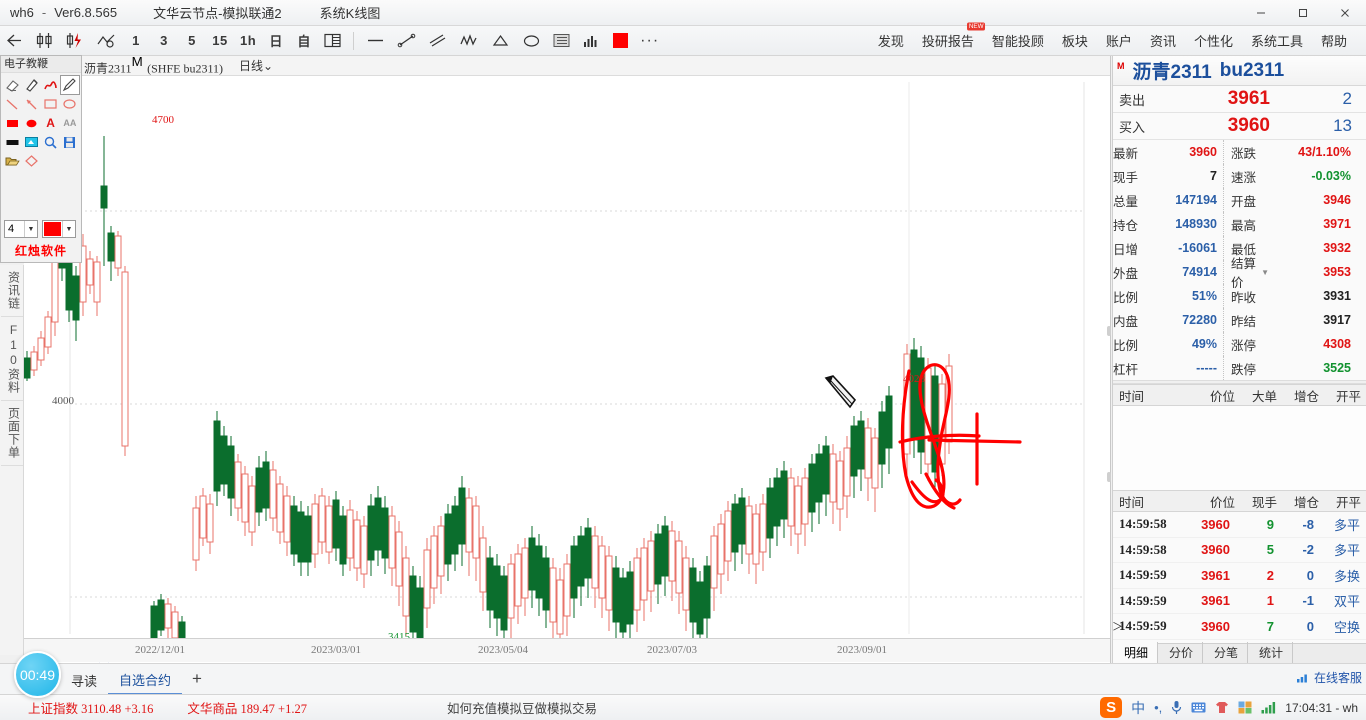  I want to click on tab-price-ladder: 分价, so click(1181, 652).